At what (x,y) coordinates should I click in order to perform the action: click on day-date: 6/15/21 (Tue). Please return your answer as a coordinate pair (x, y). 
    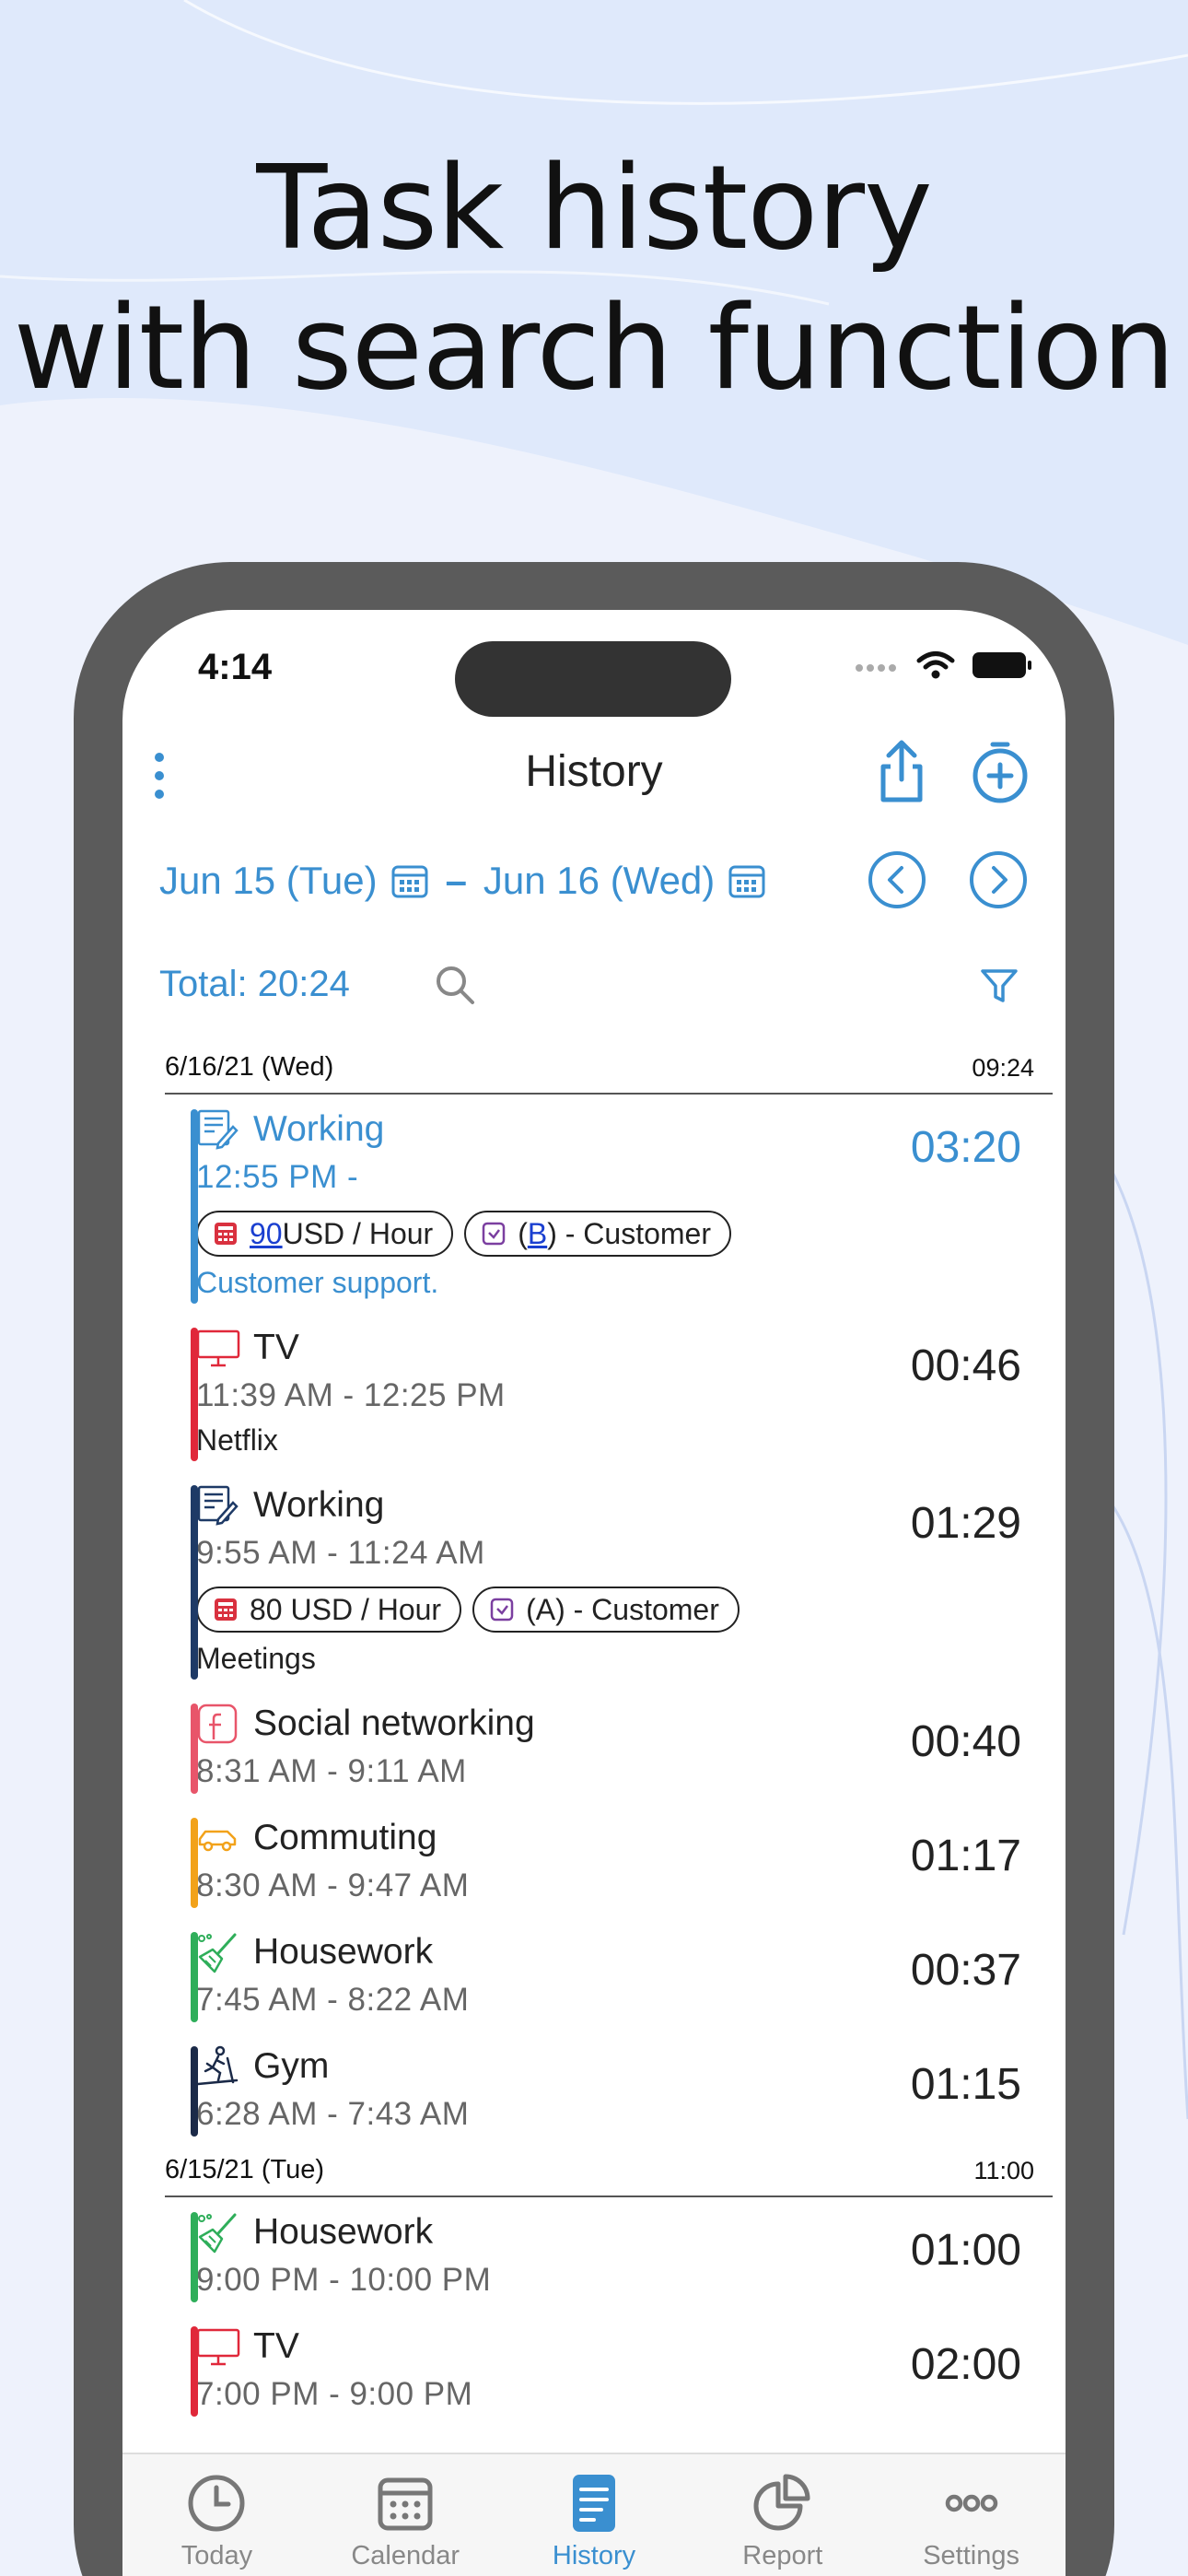
    Looking at the image, I should click on (245, 2169).